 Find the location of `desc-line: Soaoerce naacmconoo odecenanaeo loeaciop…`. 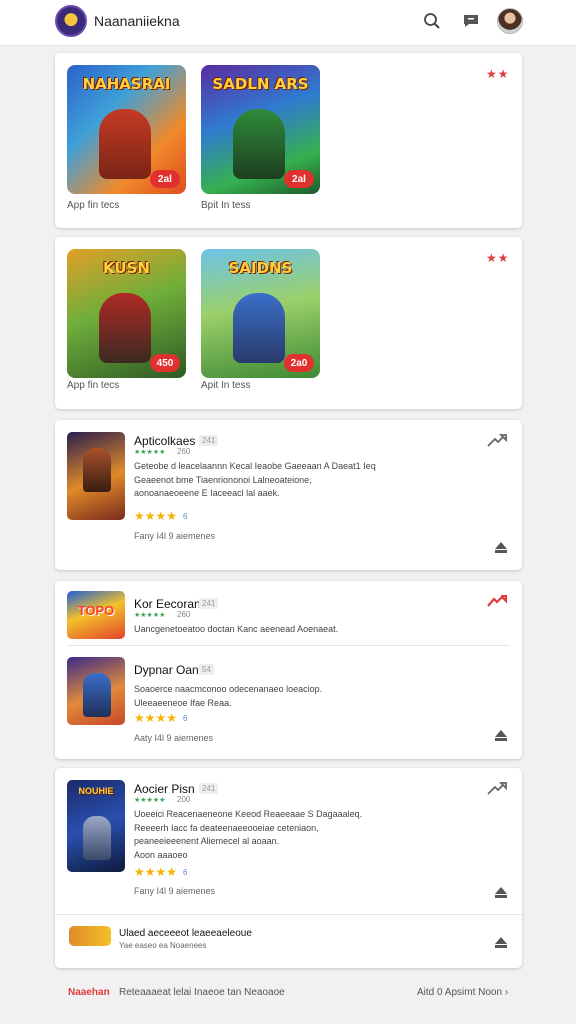

desc-line: Soaoerce naacmconoo odecenanaeo loeaciop… is located at coordinates (228, 689).